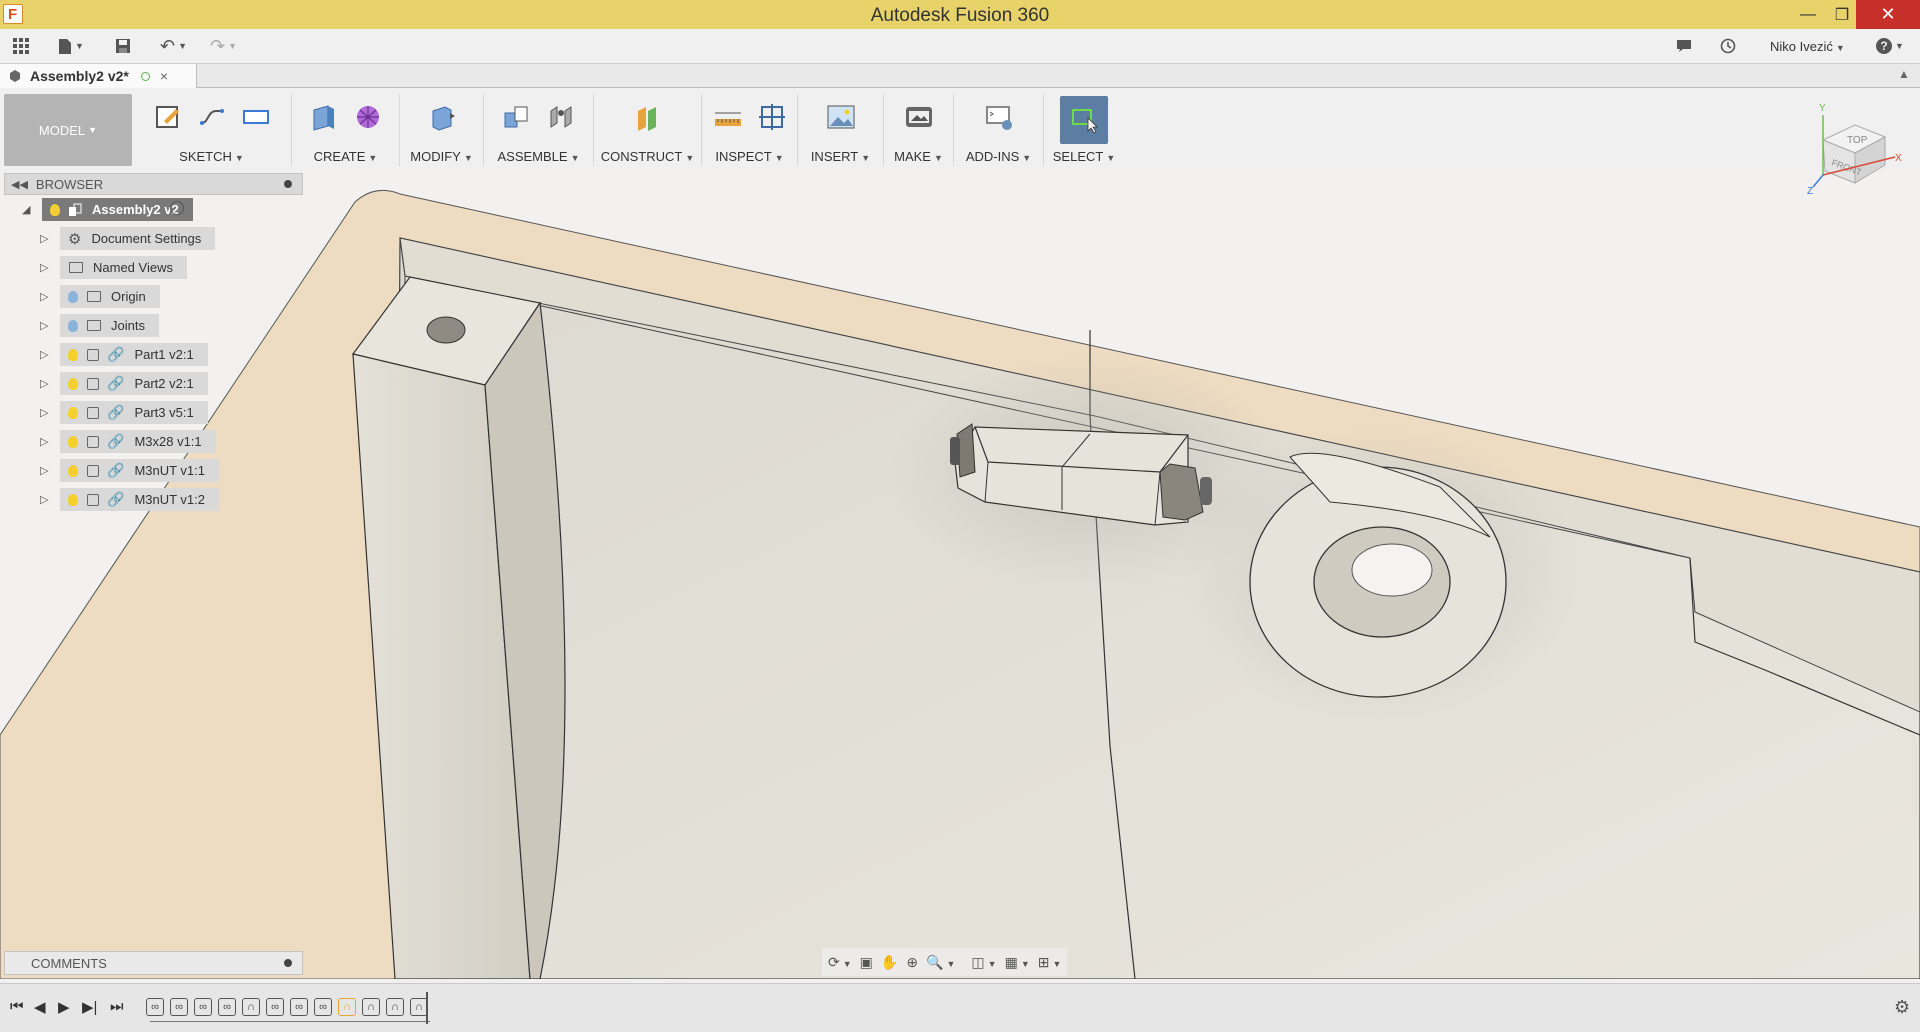  What do you see at coordinates (1728, 46) in the screenshot?
I see `job-status-button` at bounding box center [1728, 46].